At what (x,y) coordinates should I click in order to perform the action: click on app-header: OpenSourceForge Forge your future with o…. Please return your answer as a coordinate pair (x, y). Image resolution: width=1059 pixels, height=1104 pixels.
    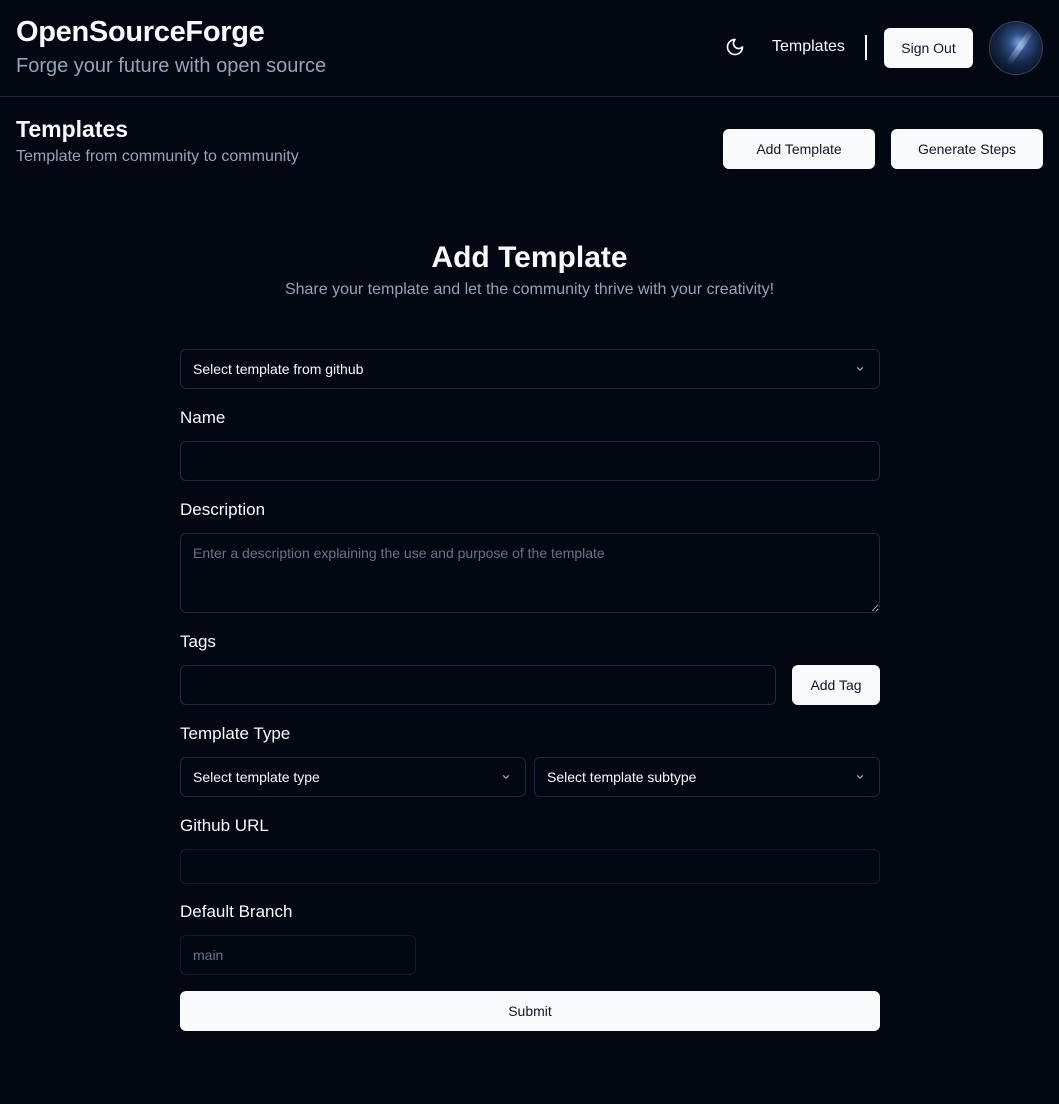
    Looking at the image, I should click on (529, 48).